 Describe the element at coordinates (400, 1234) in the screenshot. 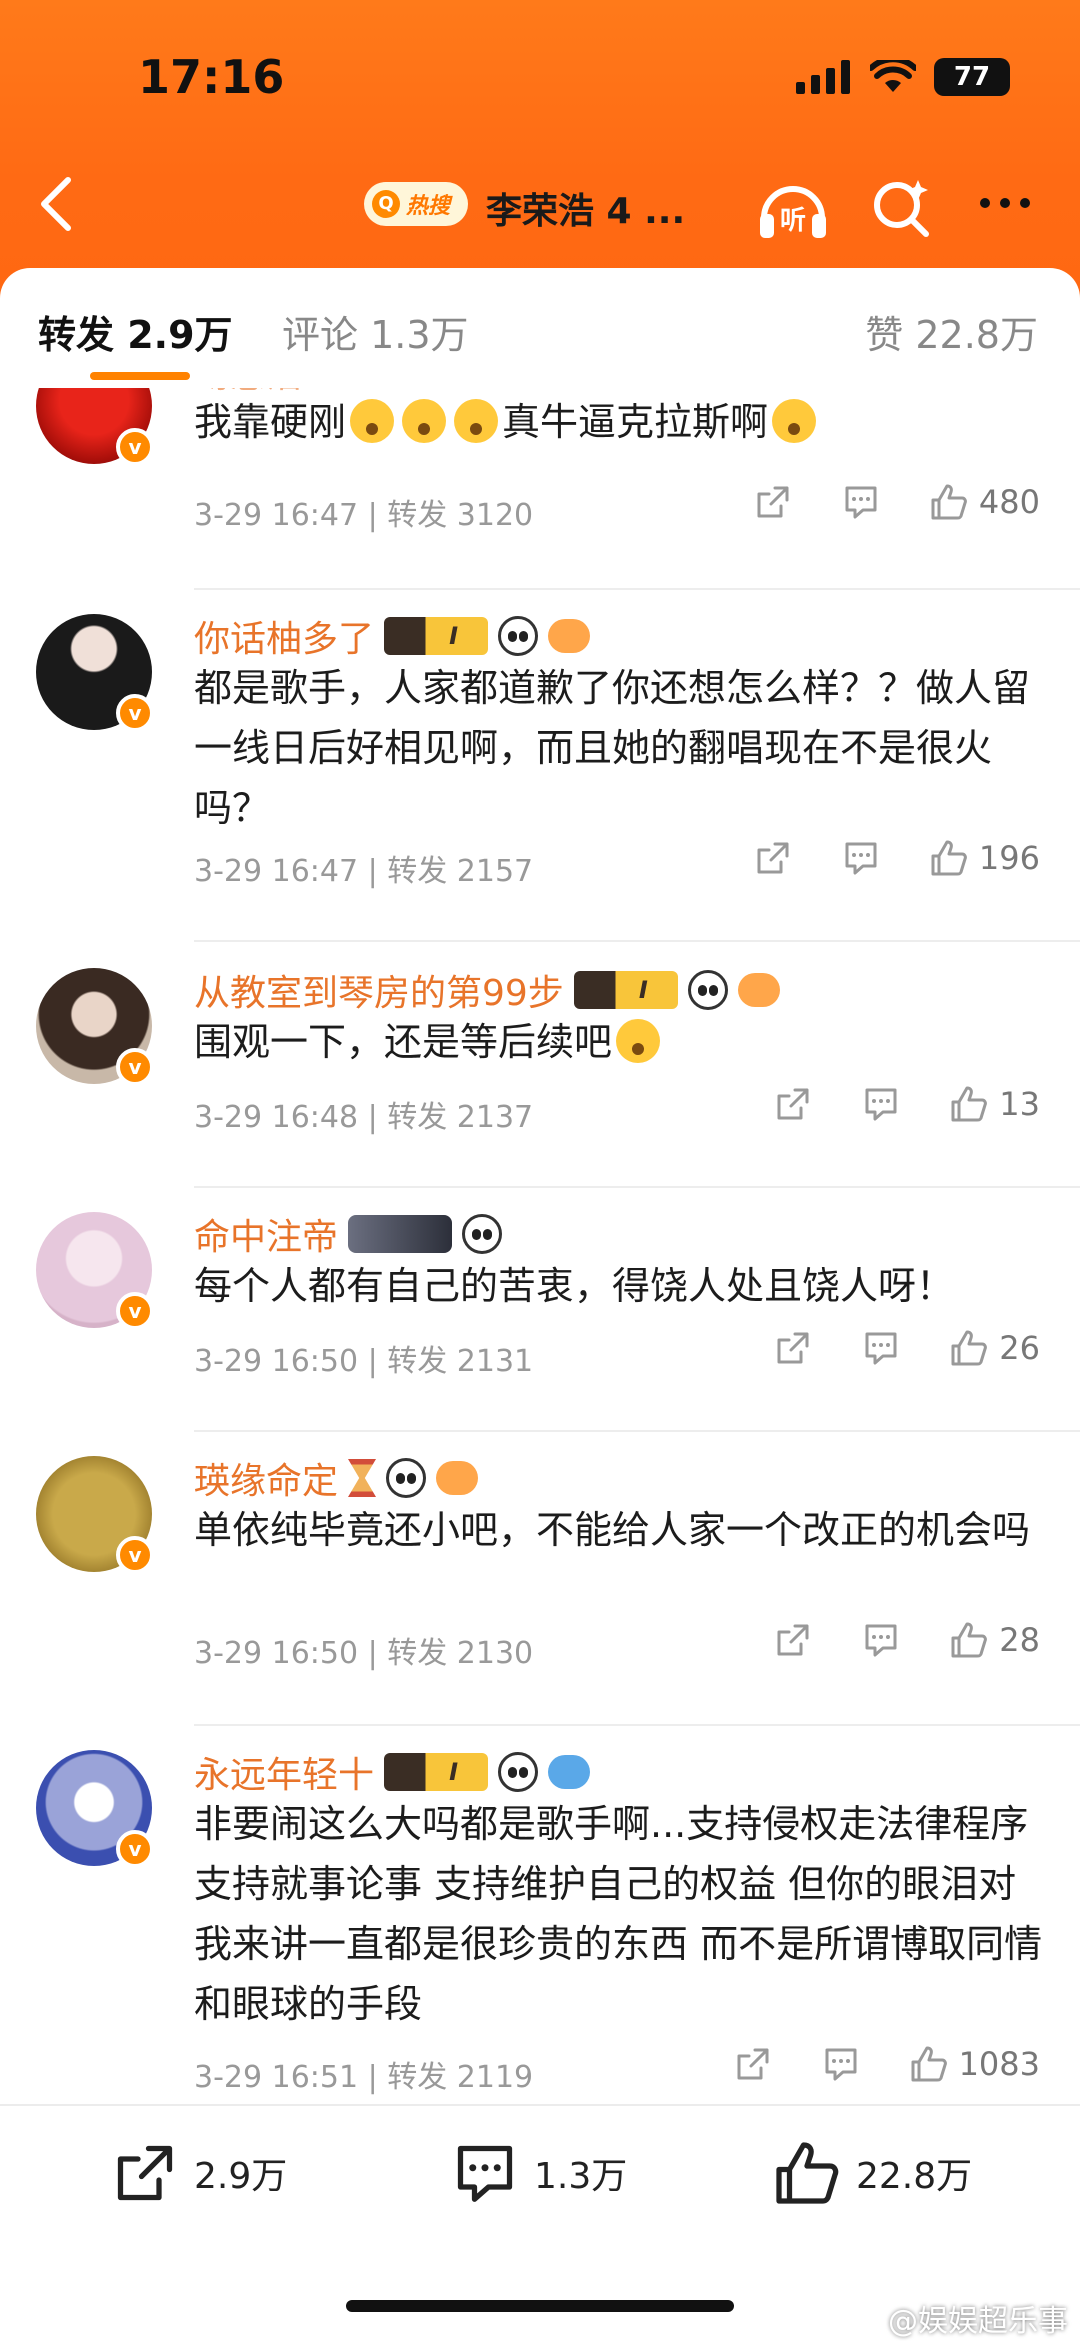

I see `member-badge-icon` at that location.